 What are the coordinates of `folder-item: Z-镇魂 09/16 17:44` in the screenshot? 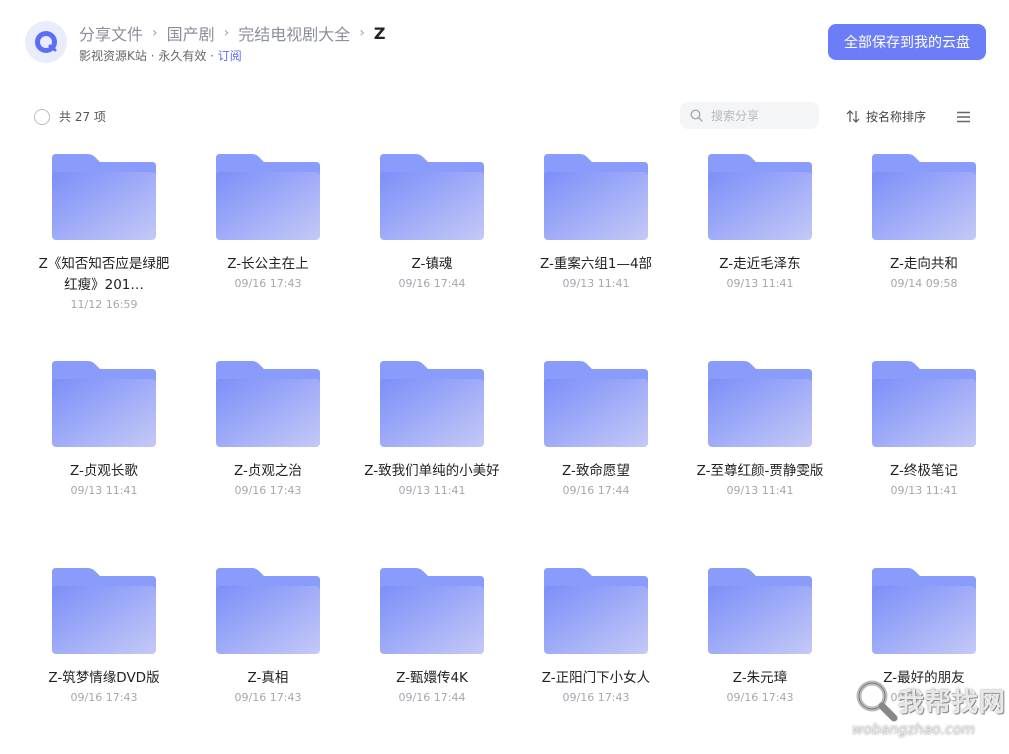 It's located at (432, 245).